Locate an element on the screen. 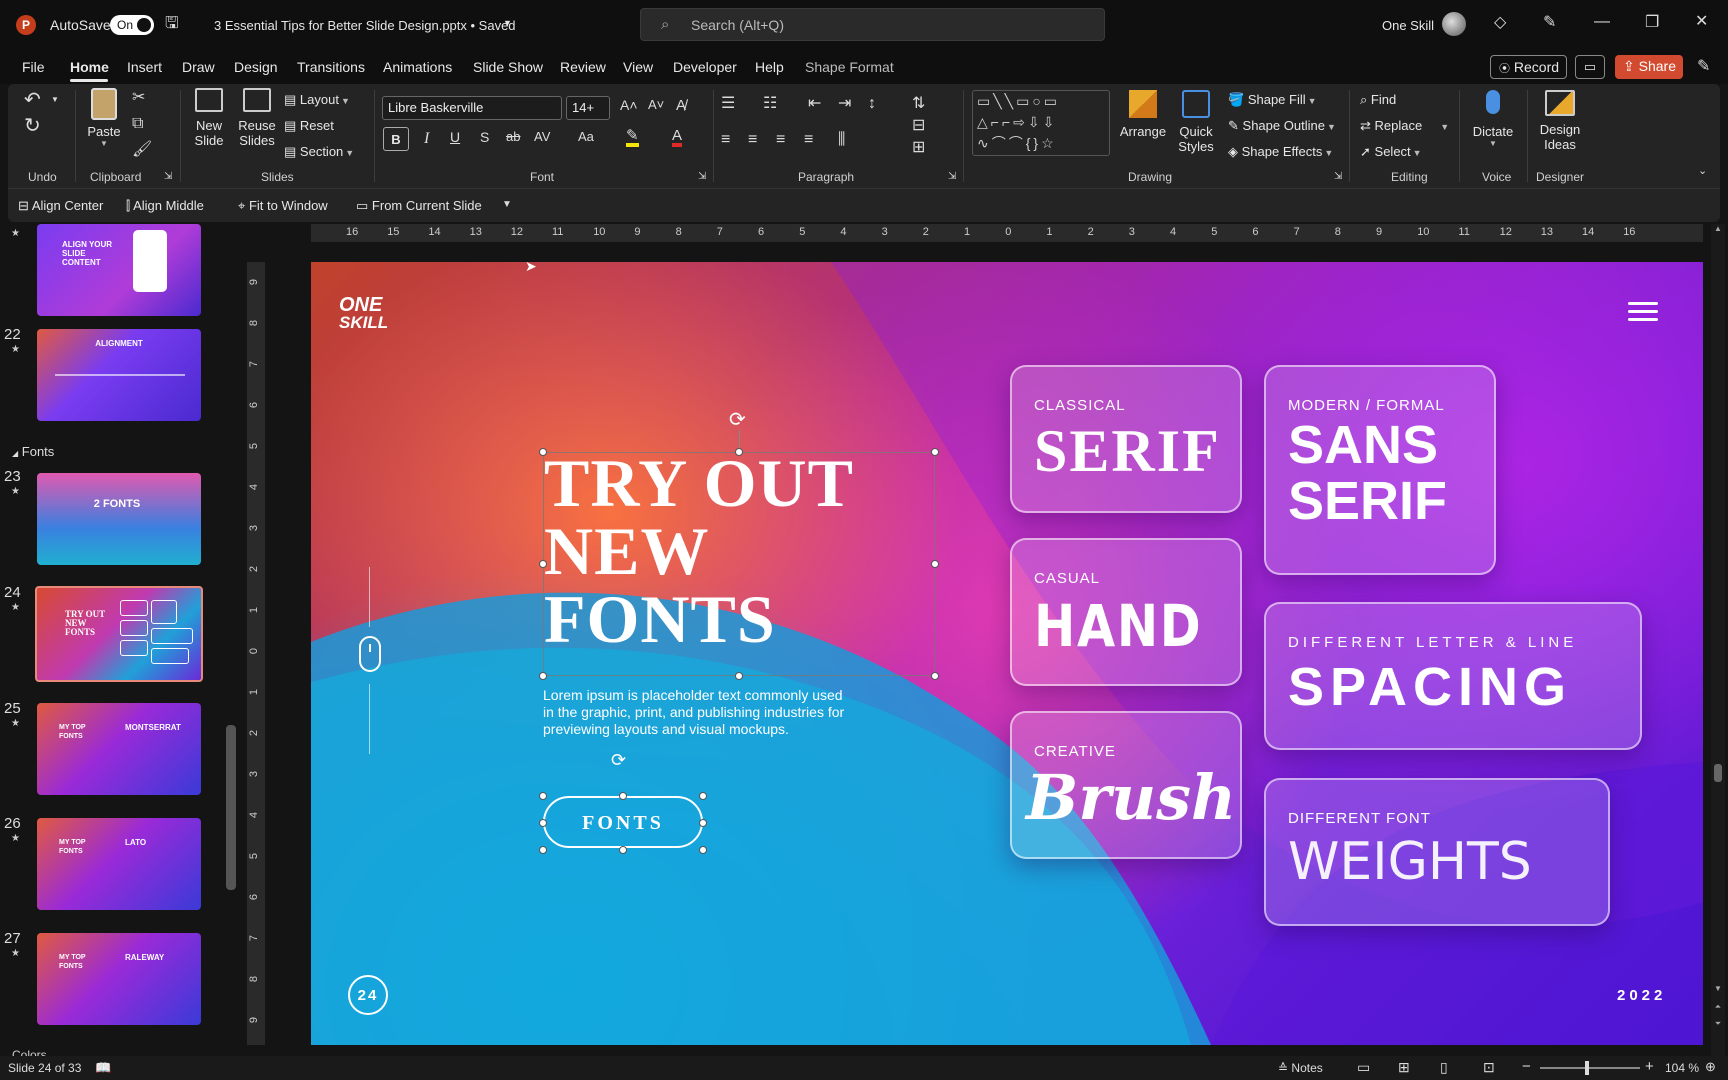  diamond-icon: ◇ is located at coordinates (1500, 23).